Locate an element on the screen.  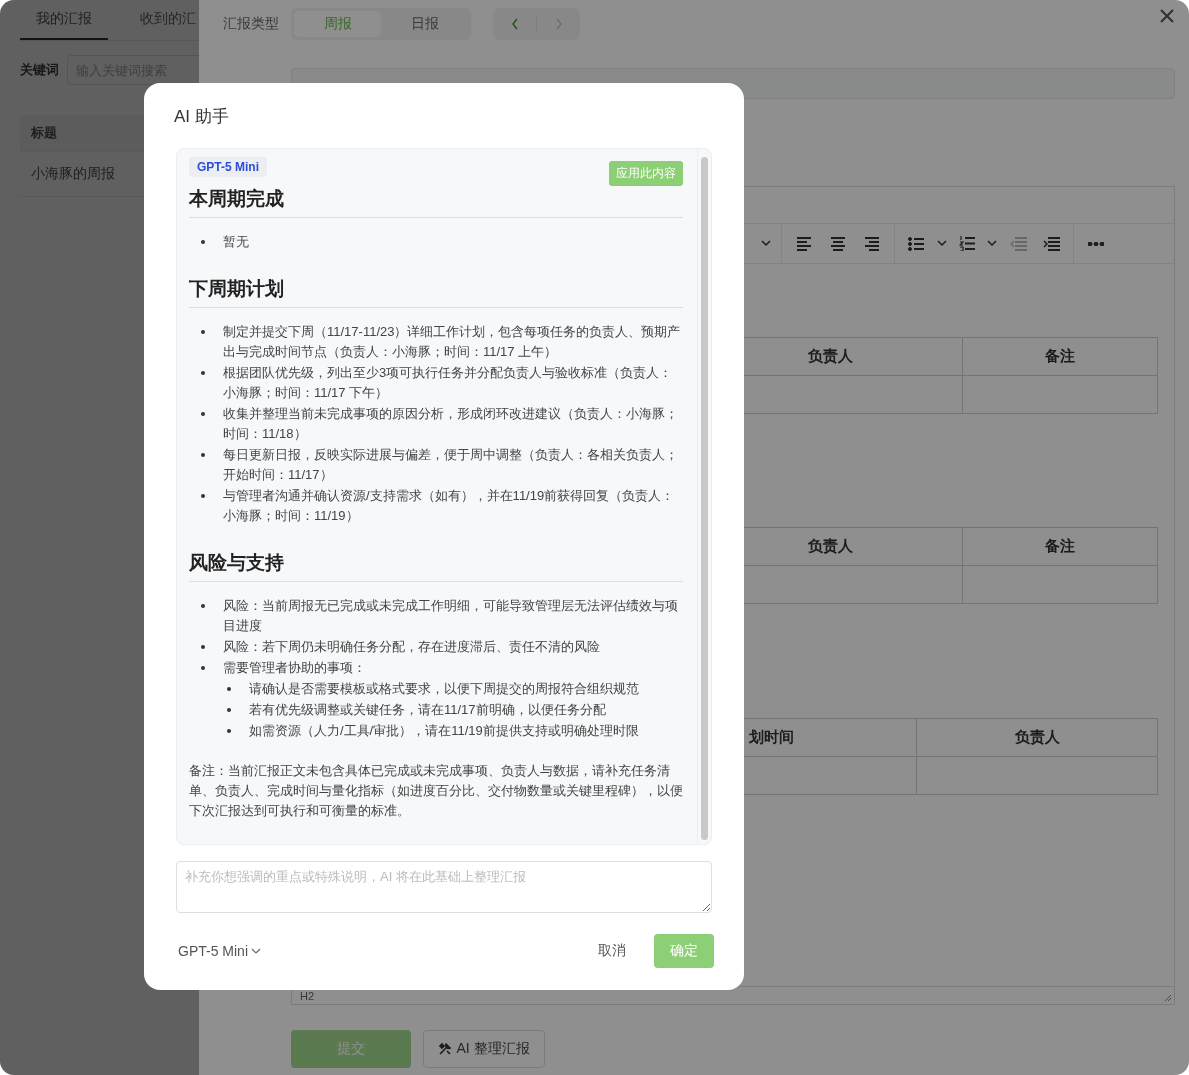
section-heading: 风险与支持 is located at coordinates (436, 566).